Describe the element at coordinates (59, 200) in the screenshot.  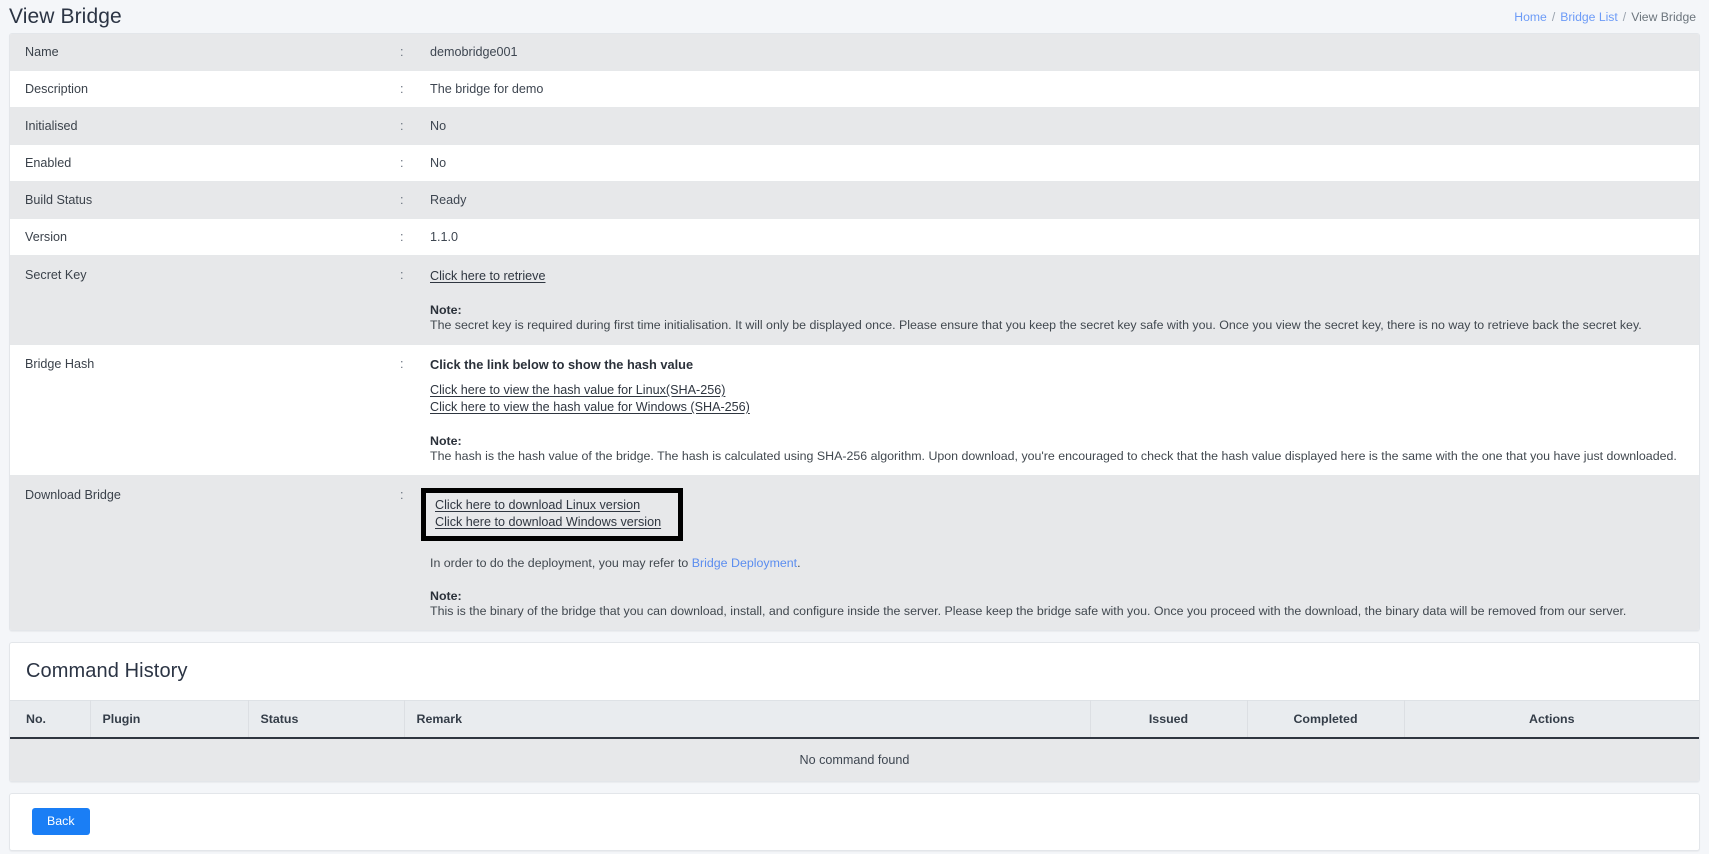
I see `label-build-status: Build Status` at that location.